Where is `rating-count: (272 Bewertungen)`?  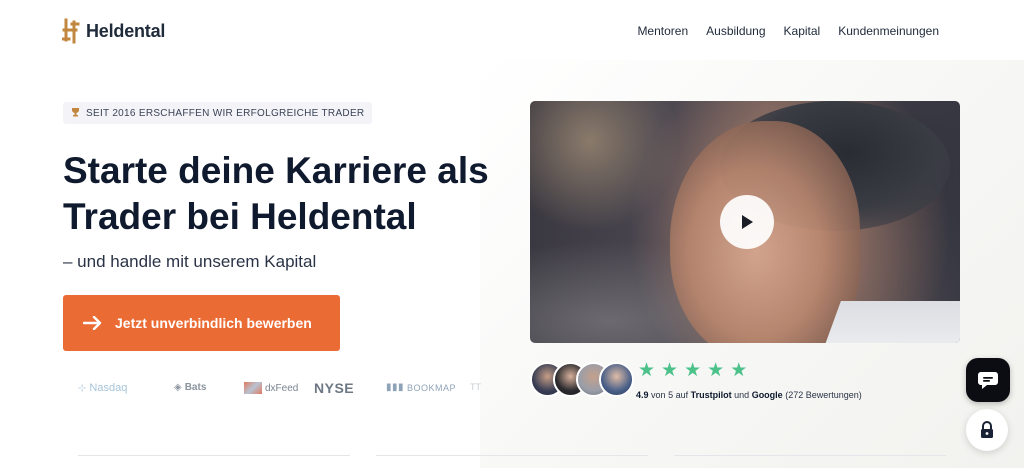
rating-count: (272 Bewertungen) is located at coordinates (823, 395).